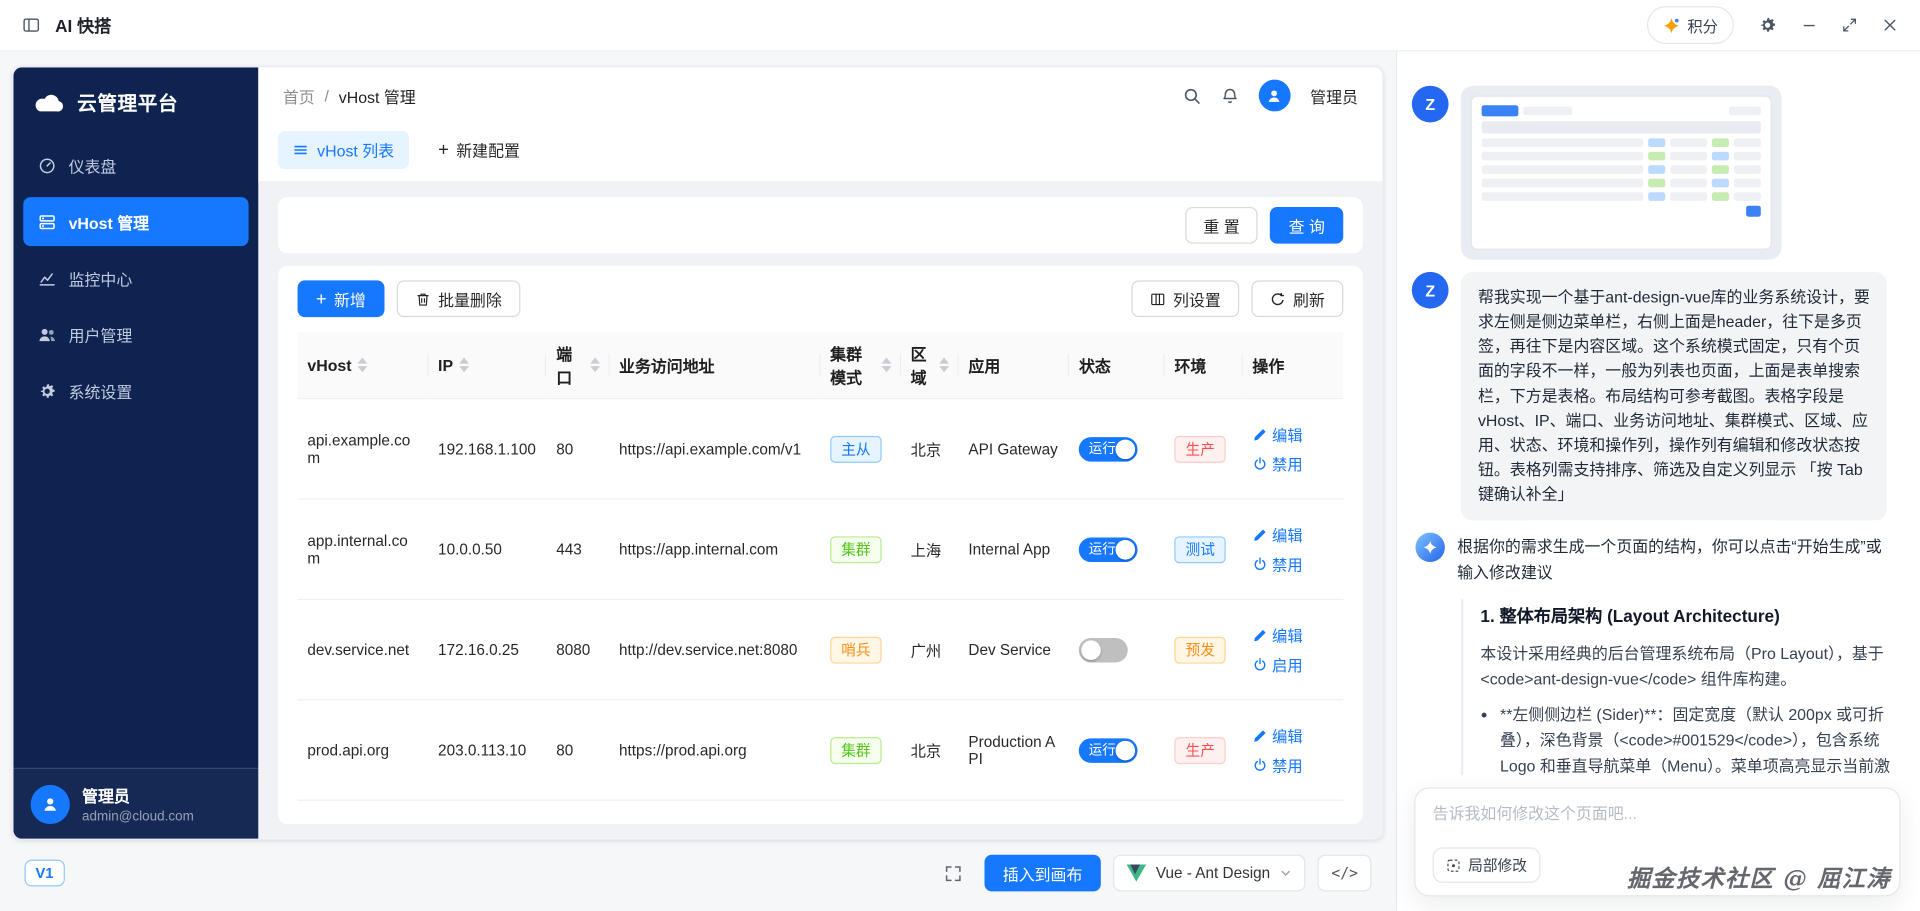  I want to click on cell-ip: 192.168.1.100, so click(487, 449).